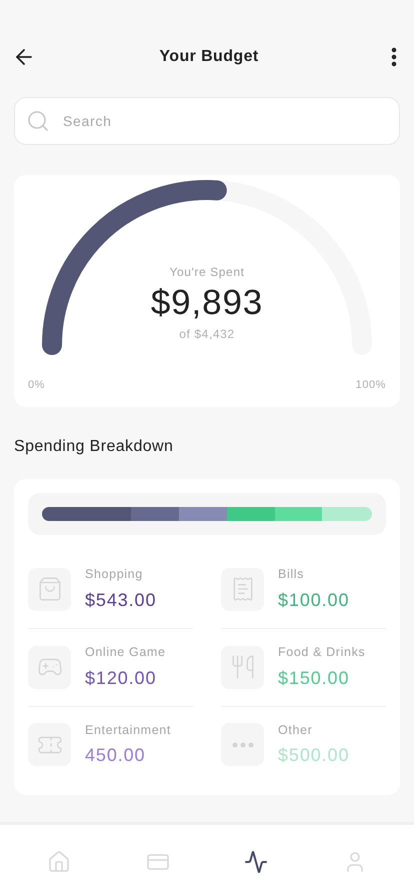  I want to click on category-amount: $543.00, so click(120, 600).